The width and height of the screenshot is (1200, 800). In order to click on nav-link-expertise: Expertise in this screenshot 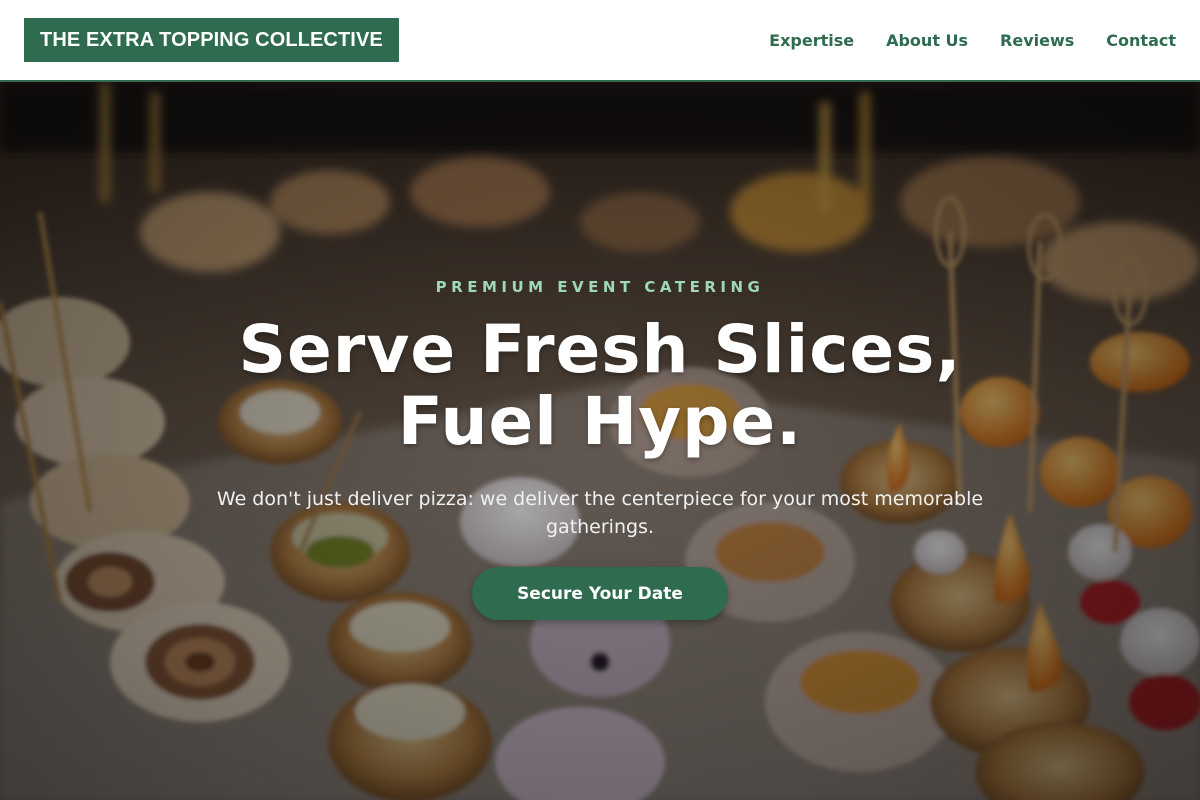, I will do `click(811, 40)`.